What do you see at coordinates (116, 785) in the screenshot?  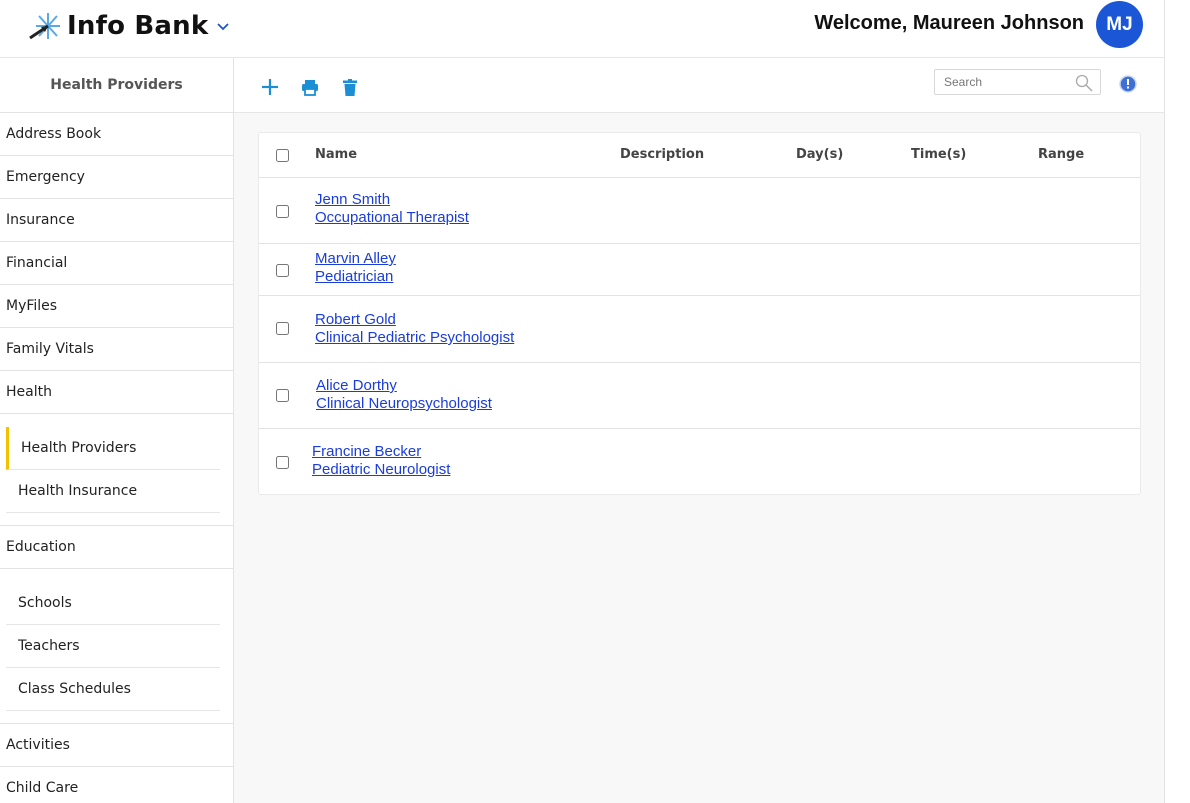 I see `sidebar-item-child-care: Child Care` at bounding box center [116, 785].